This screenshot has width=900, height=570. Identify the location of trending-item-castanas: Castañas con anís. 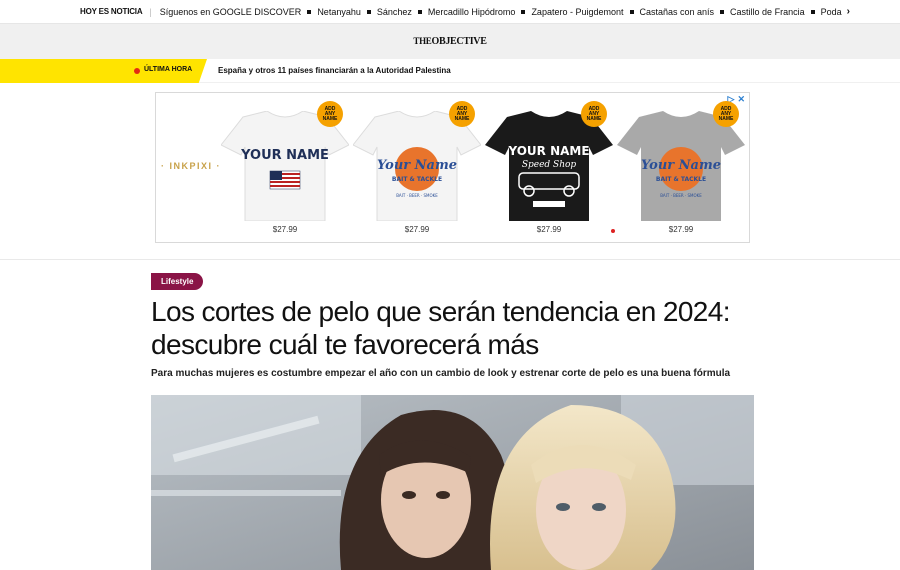
(677, 12).